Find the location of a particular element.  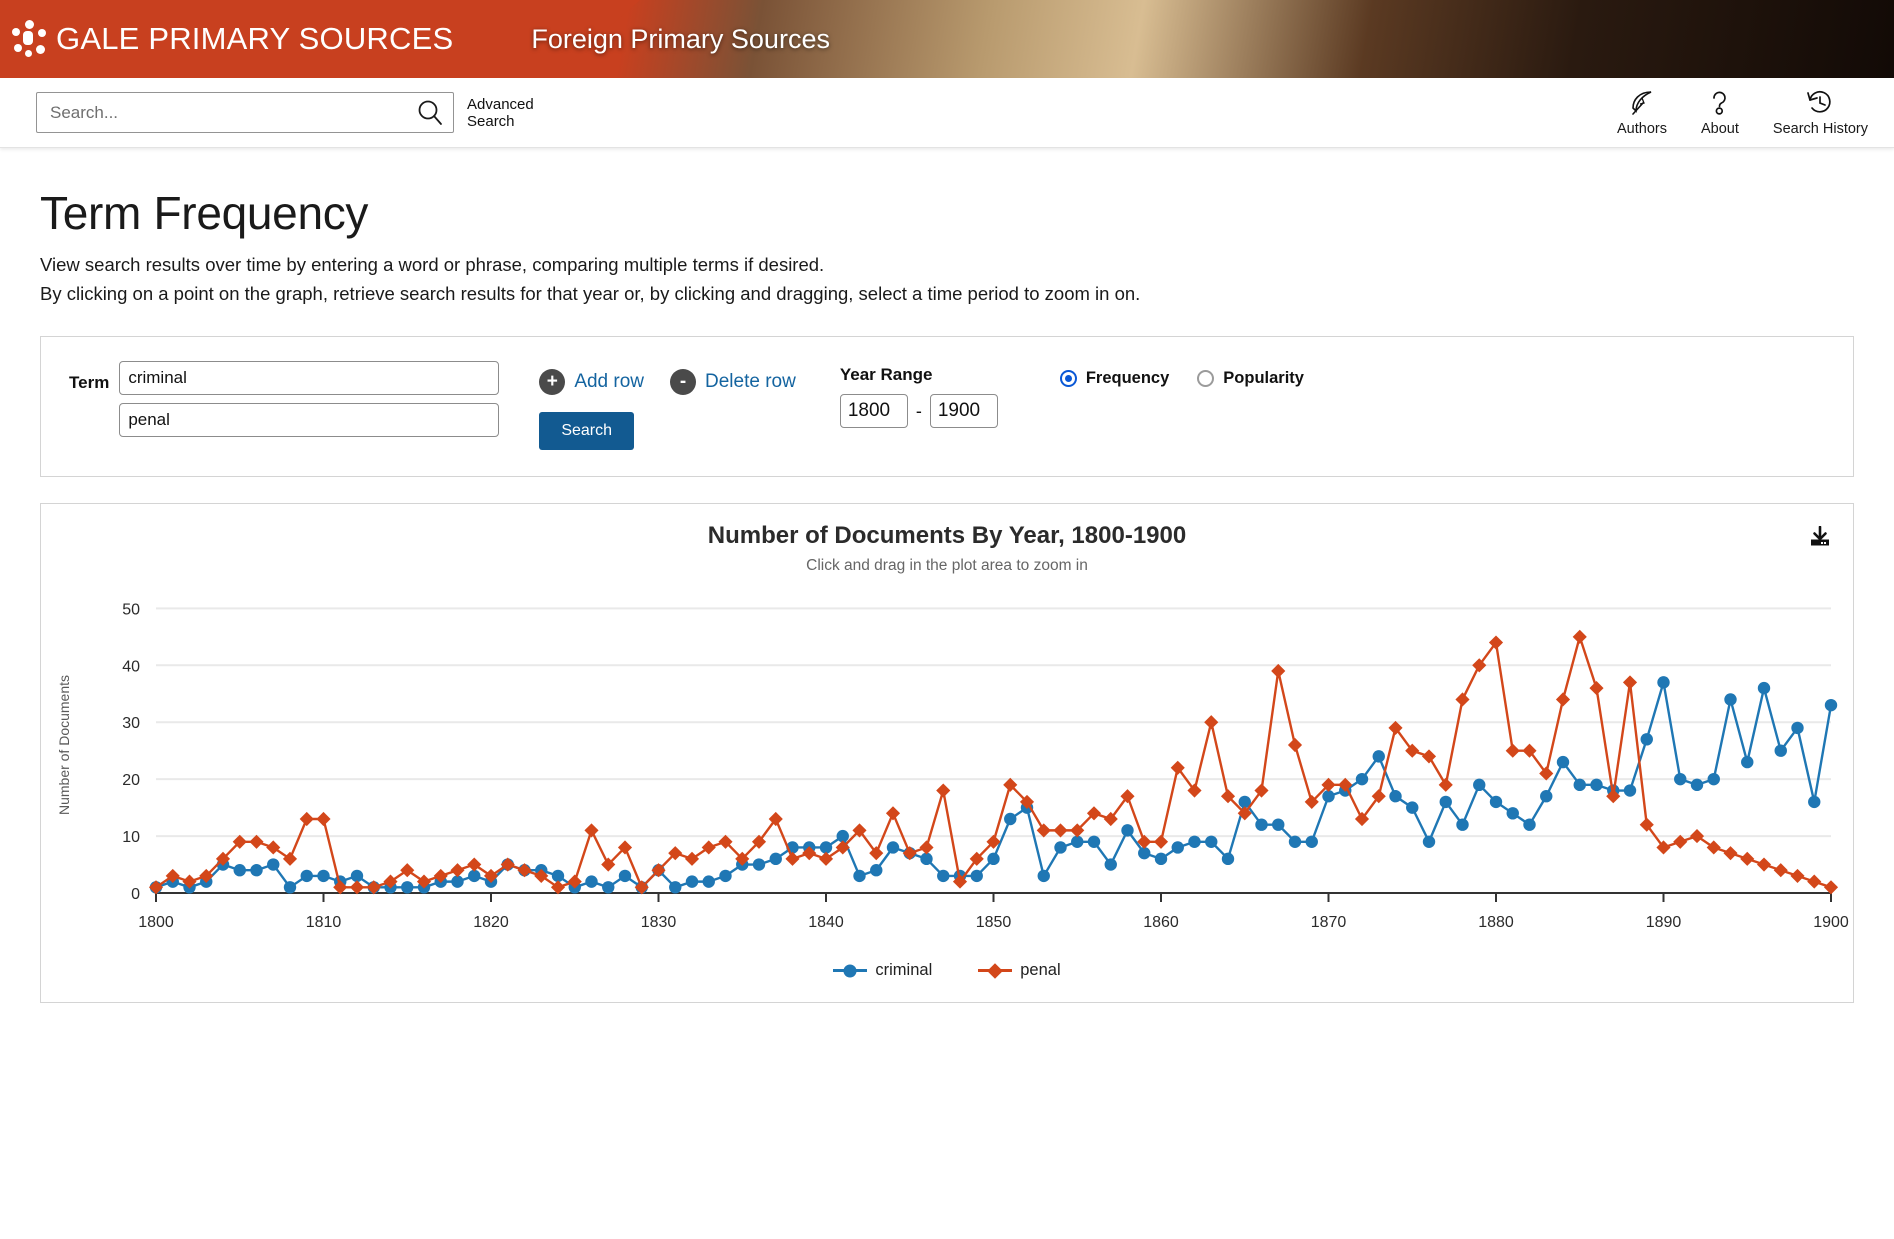

svg-text: 50 is located at coordinates (131, 609).